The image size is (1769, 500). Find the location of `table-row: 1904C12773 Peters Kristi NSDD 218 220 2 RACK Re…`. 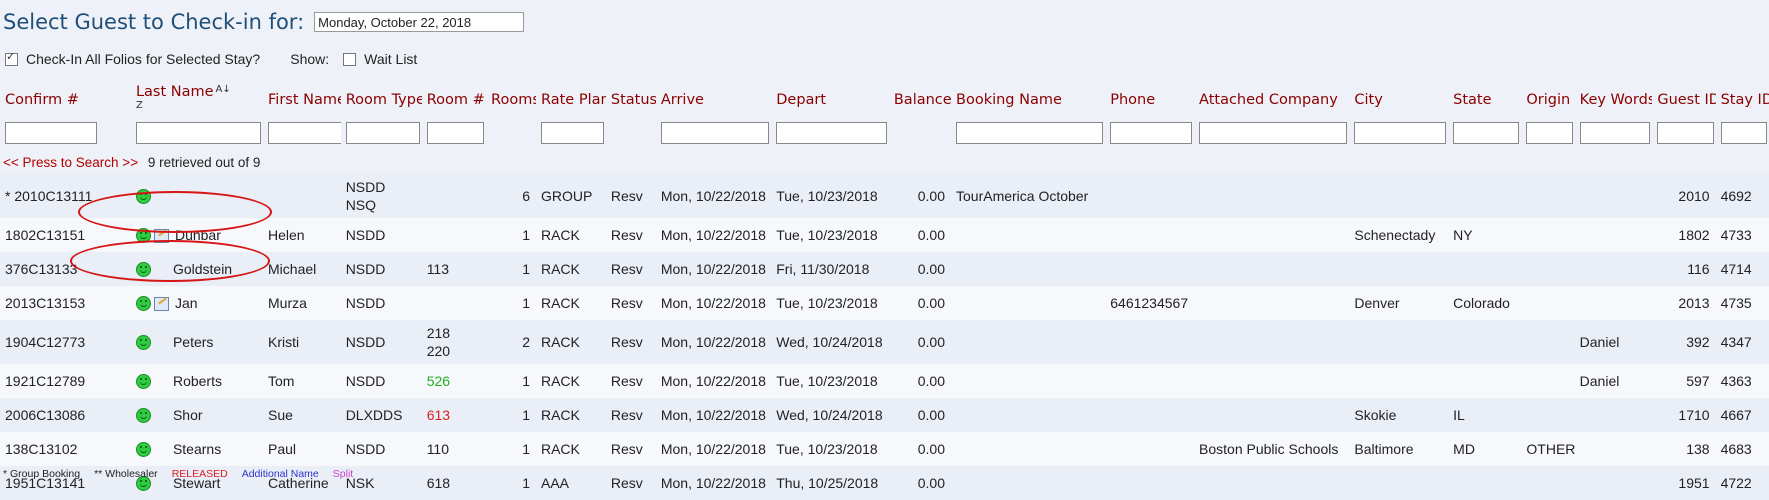

table-row: 1904C12773 Peters Kristi NSDD 218 220 2 RACK Re… is located at coordinates (884, 342).